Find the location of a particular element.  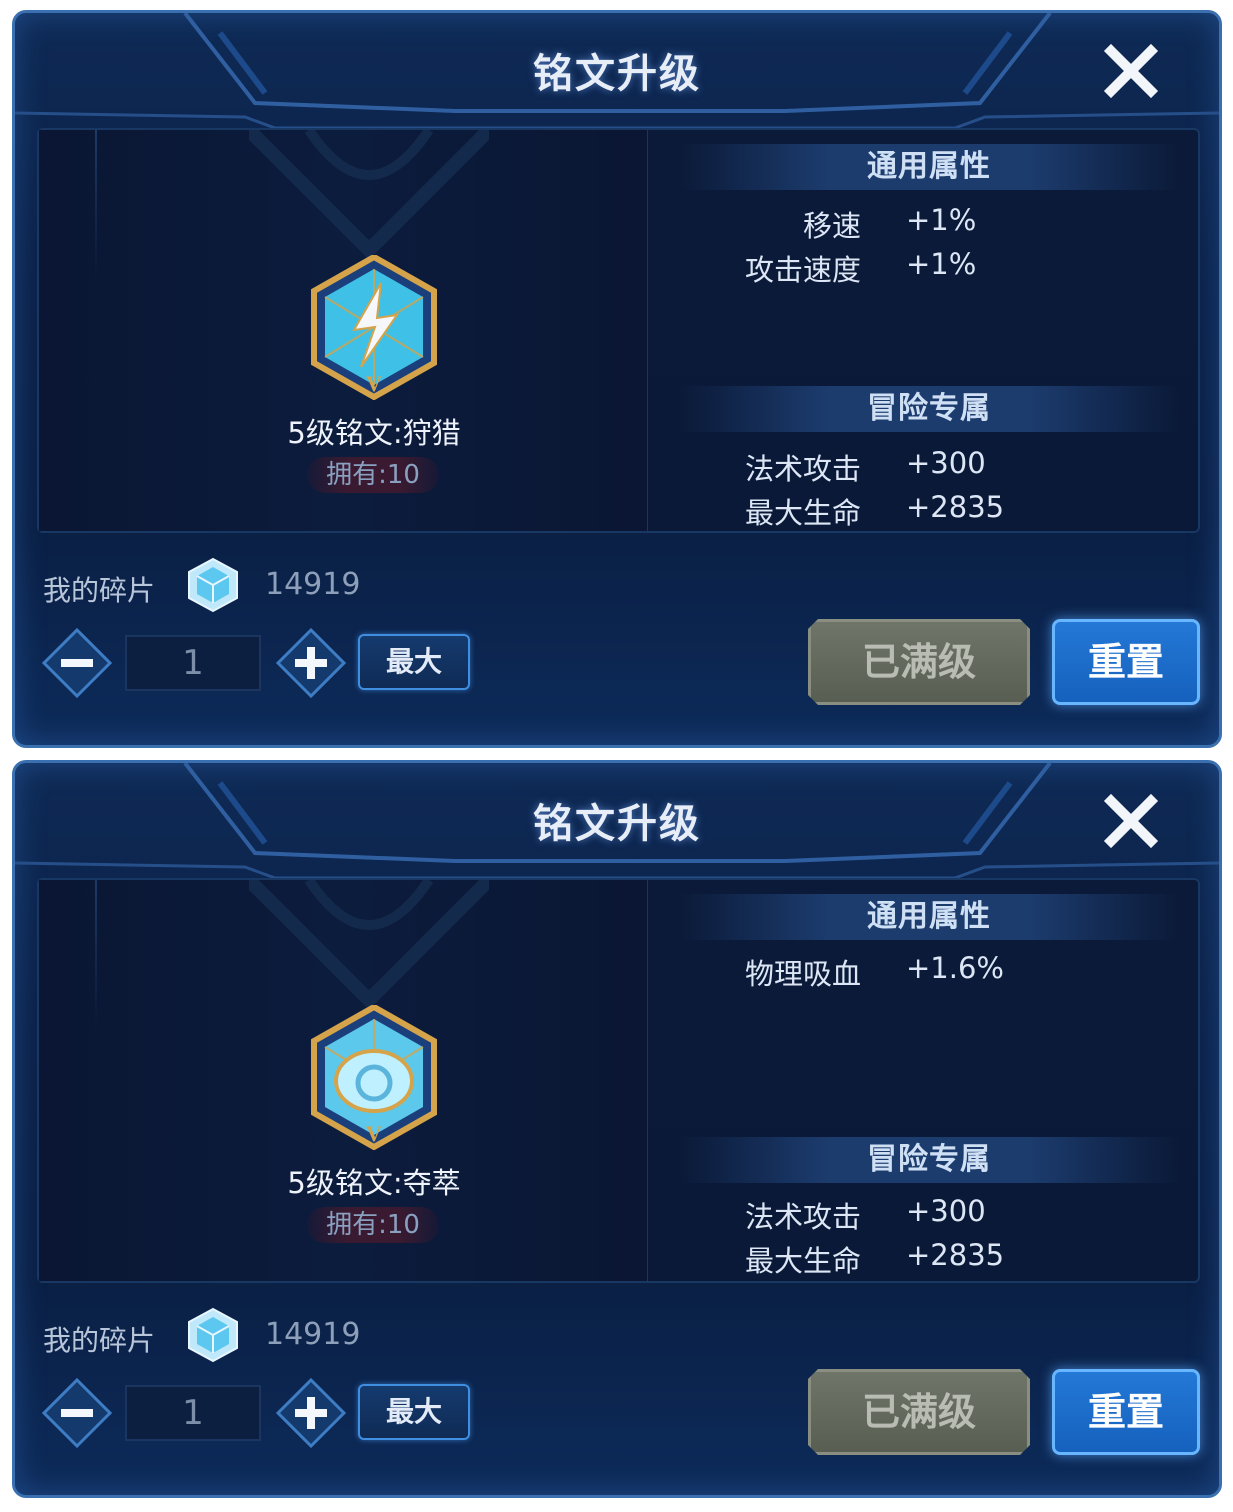

rune-name: 5级铭文:夺萃 is located at coordinates (374, 1183).